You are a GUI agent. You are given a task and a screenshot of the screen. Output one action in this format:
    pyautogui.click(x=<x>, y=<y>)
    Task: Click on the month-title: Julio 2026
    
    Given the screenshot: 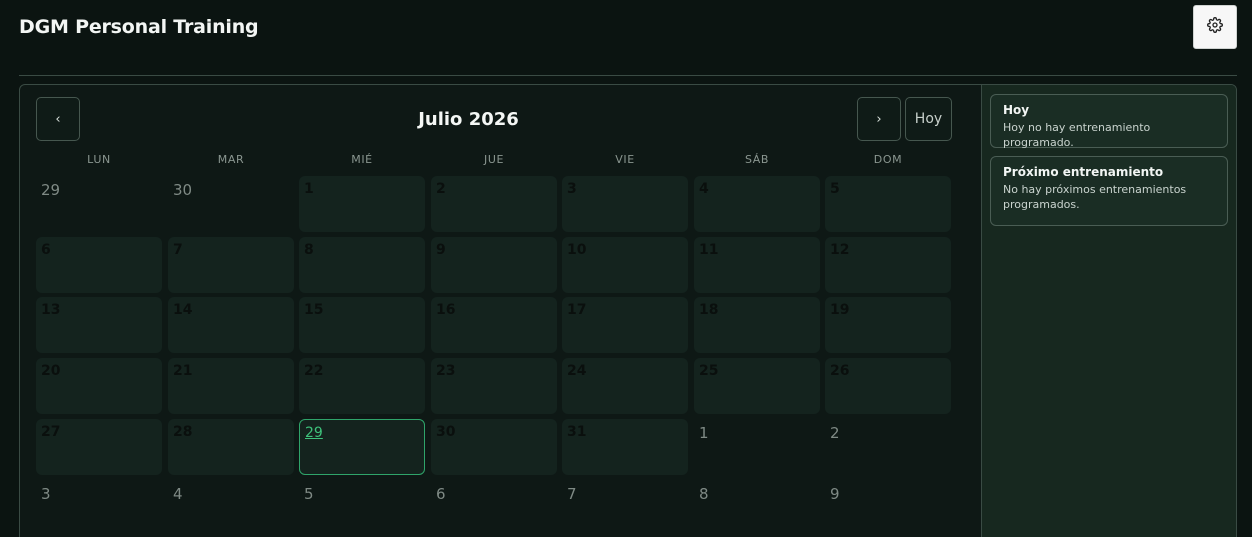 What is the action you would take?
    pyautogui.click(x=468, y=119)
    